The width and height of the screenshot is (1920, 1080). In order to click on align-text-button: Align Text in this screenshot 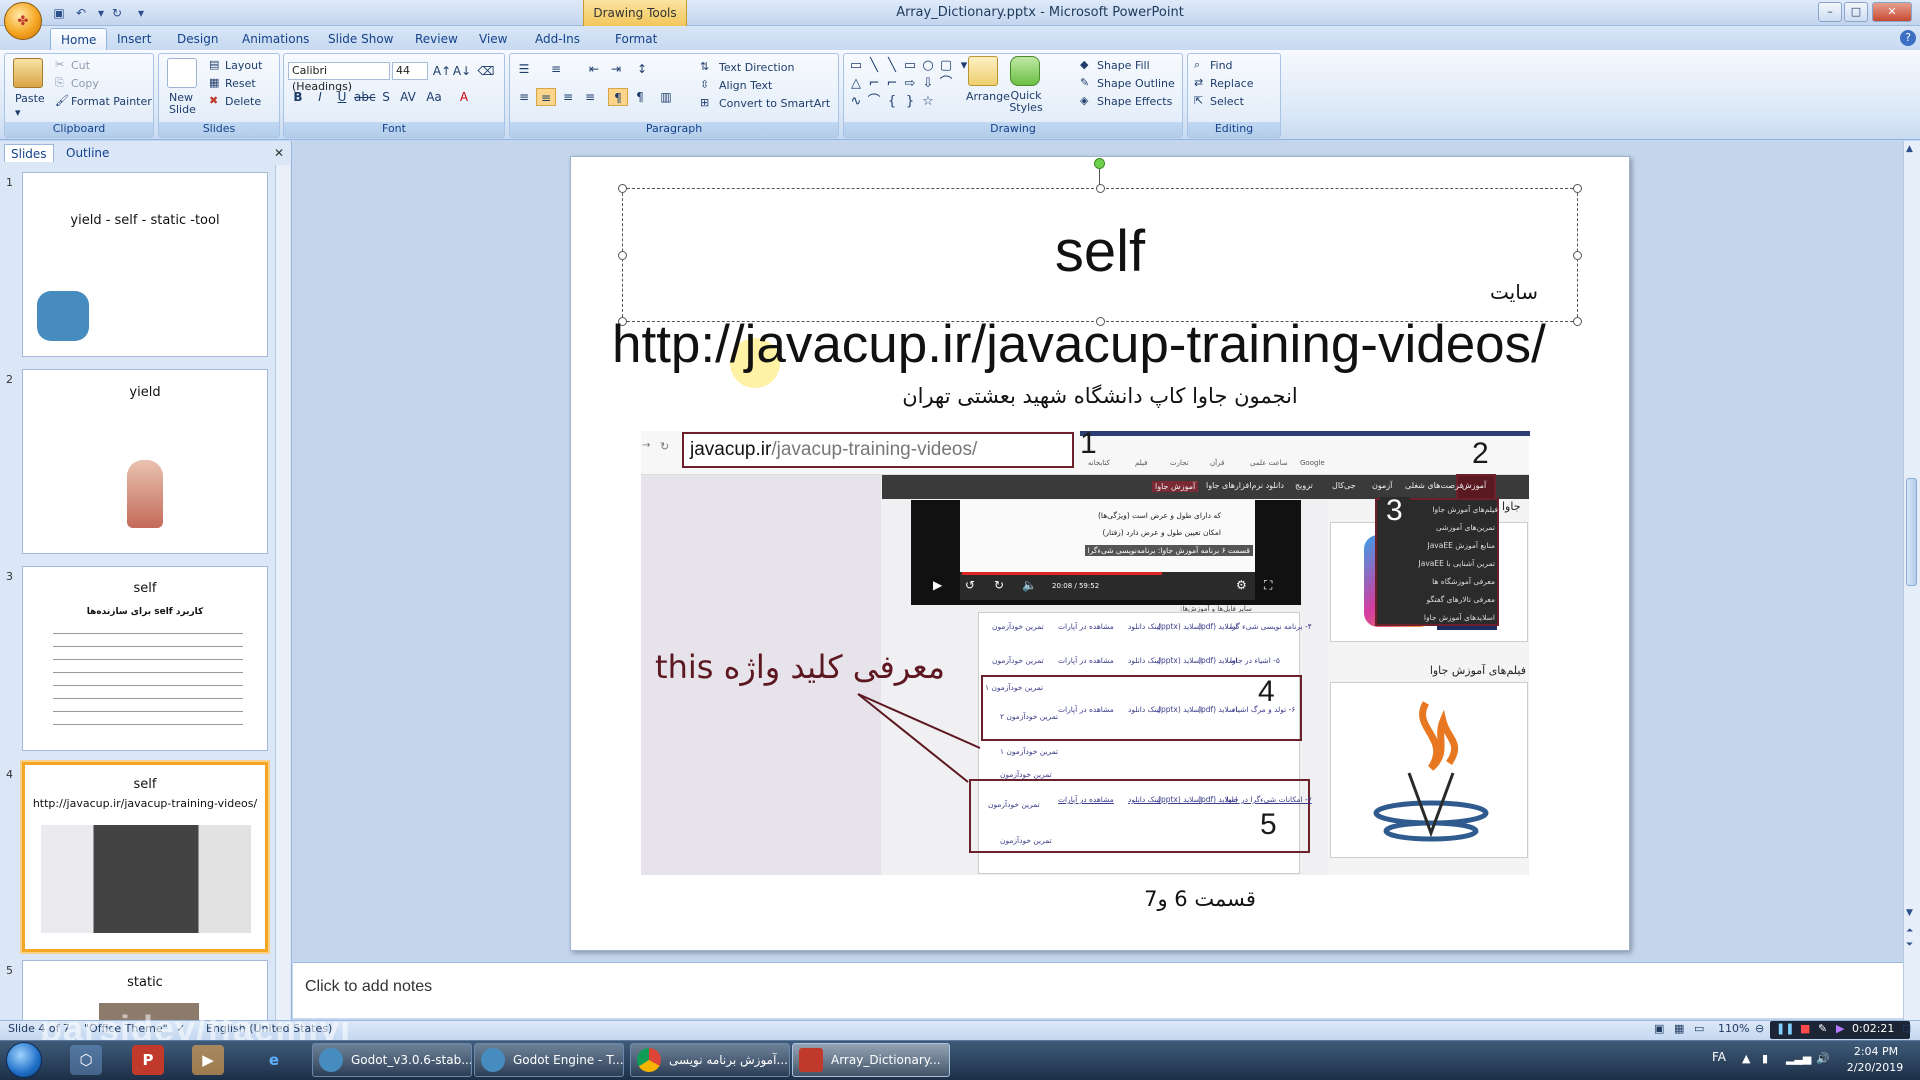, I will do `click(745, 85)`.